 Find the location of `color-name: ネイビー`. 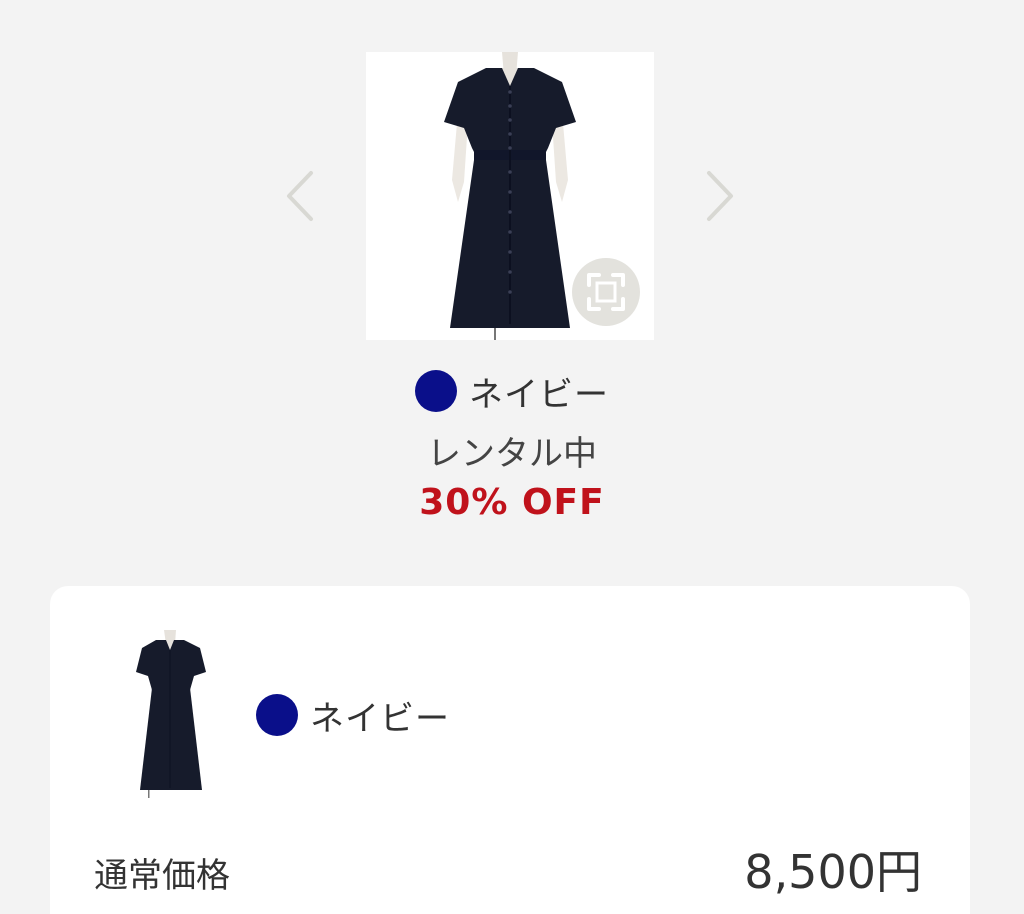

color-name: ネイビー is located at coordinates (539, 394).